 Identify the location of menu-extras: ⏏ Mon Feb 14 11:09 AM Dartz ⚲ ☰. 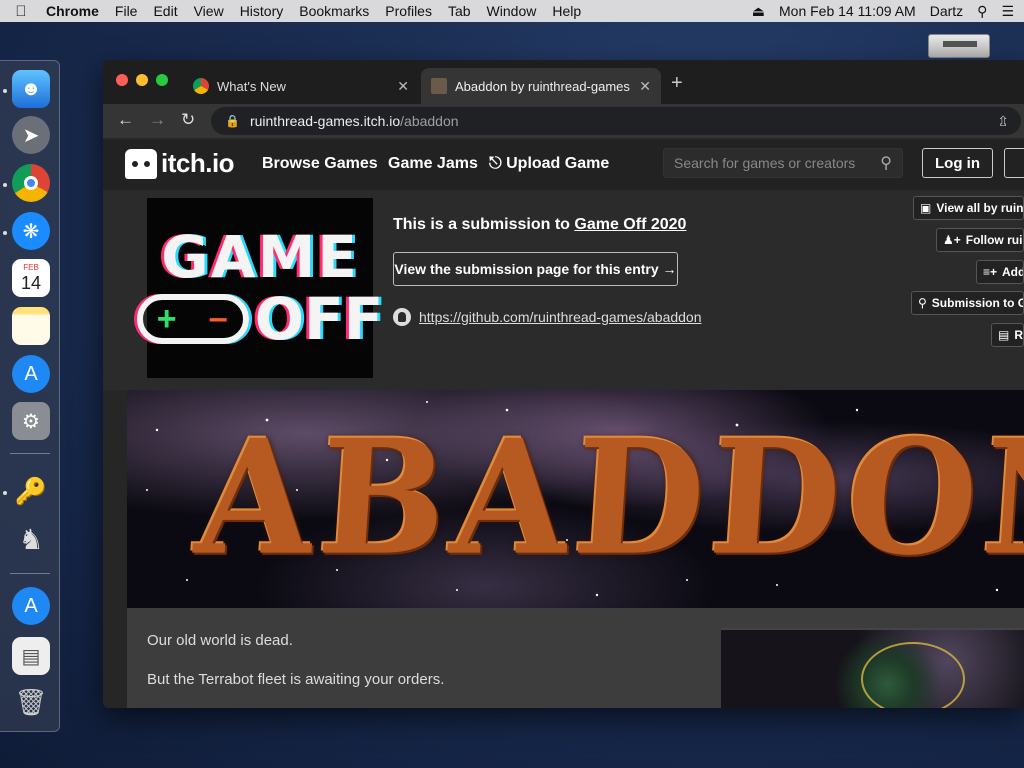
(883, 11).